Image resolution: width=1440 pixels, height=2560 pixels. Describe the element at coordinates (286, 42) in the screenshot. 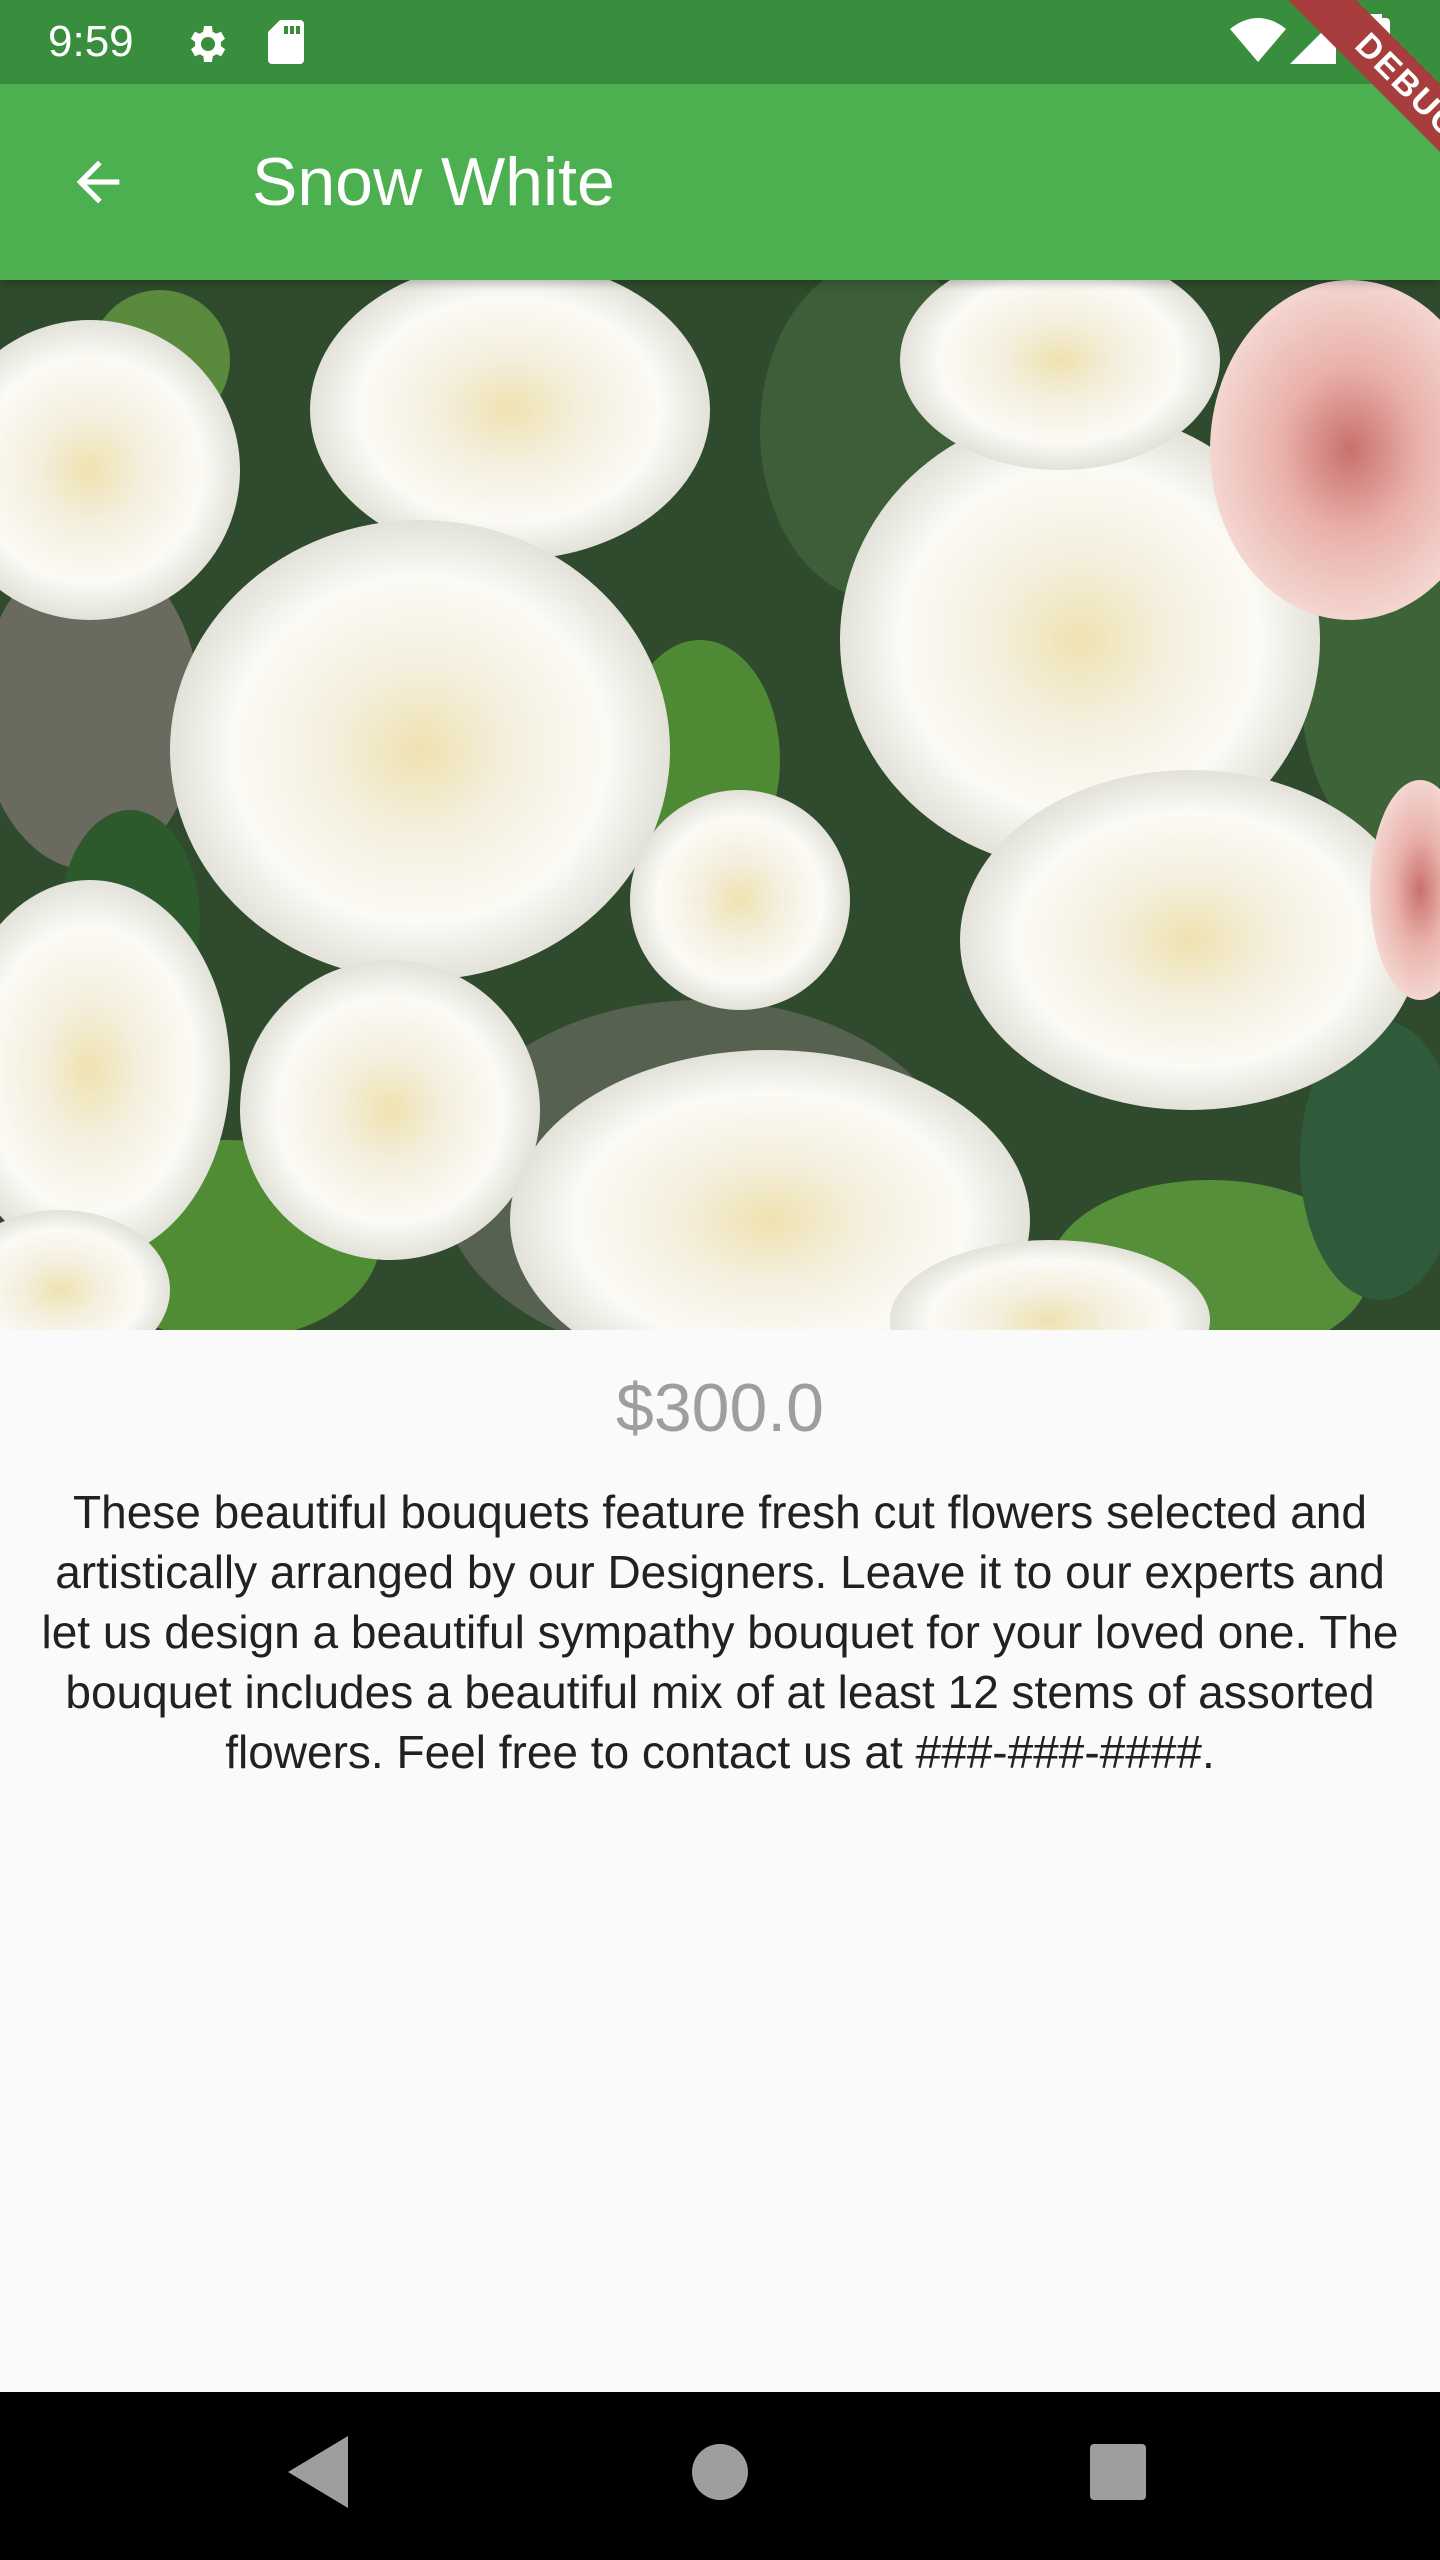

I see `sd-card-icon` at that location.